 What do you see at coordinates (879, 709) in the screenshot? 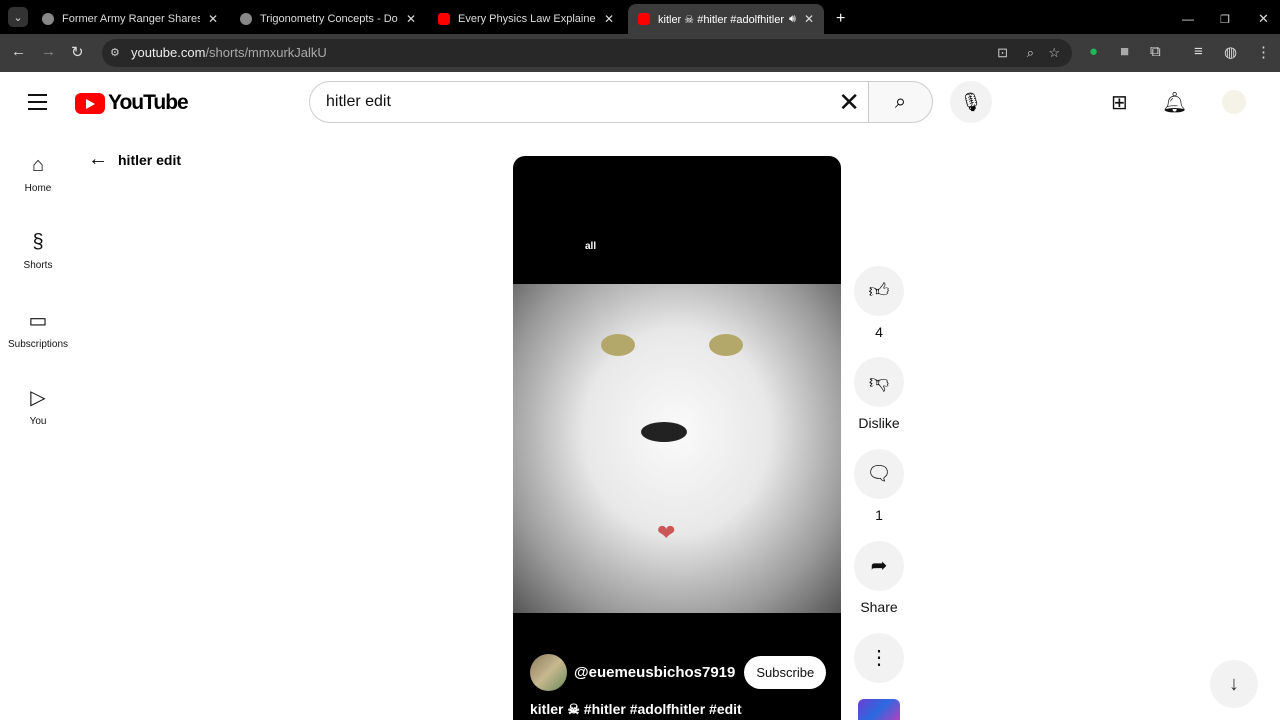
I see `sound-thumbnail` at bounding box center [879, 709].